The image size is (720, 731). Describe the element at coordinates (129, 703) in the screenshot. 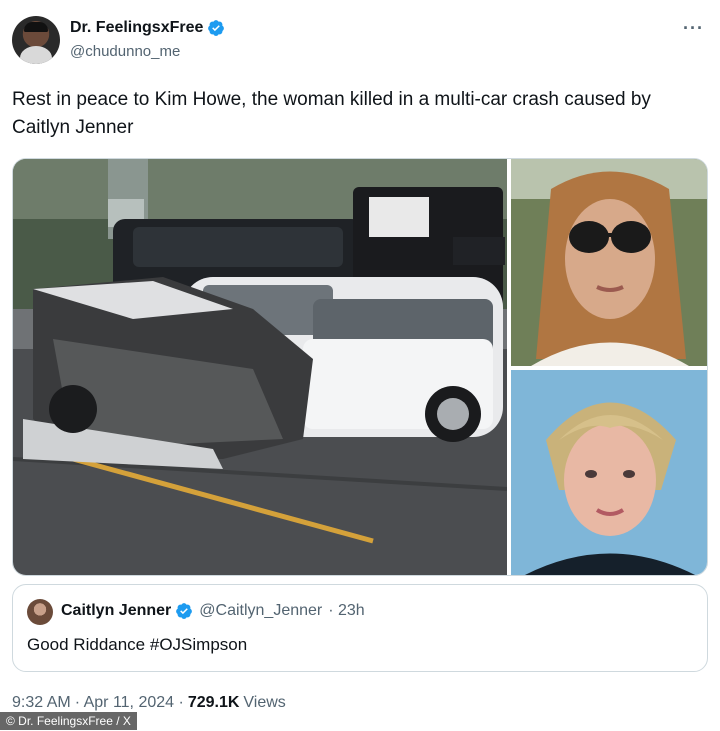

I see `tweet-date: · Apr 11, 2024 ·` at that location.